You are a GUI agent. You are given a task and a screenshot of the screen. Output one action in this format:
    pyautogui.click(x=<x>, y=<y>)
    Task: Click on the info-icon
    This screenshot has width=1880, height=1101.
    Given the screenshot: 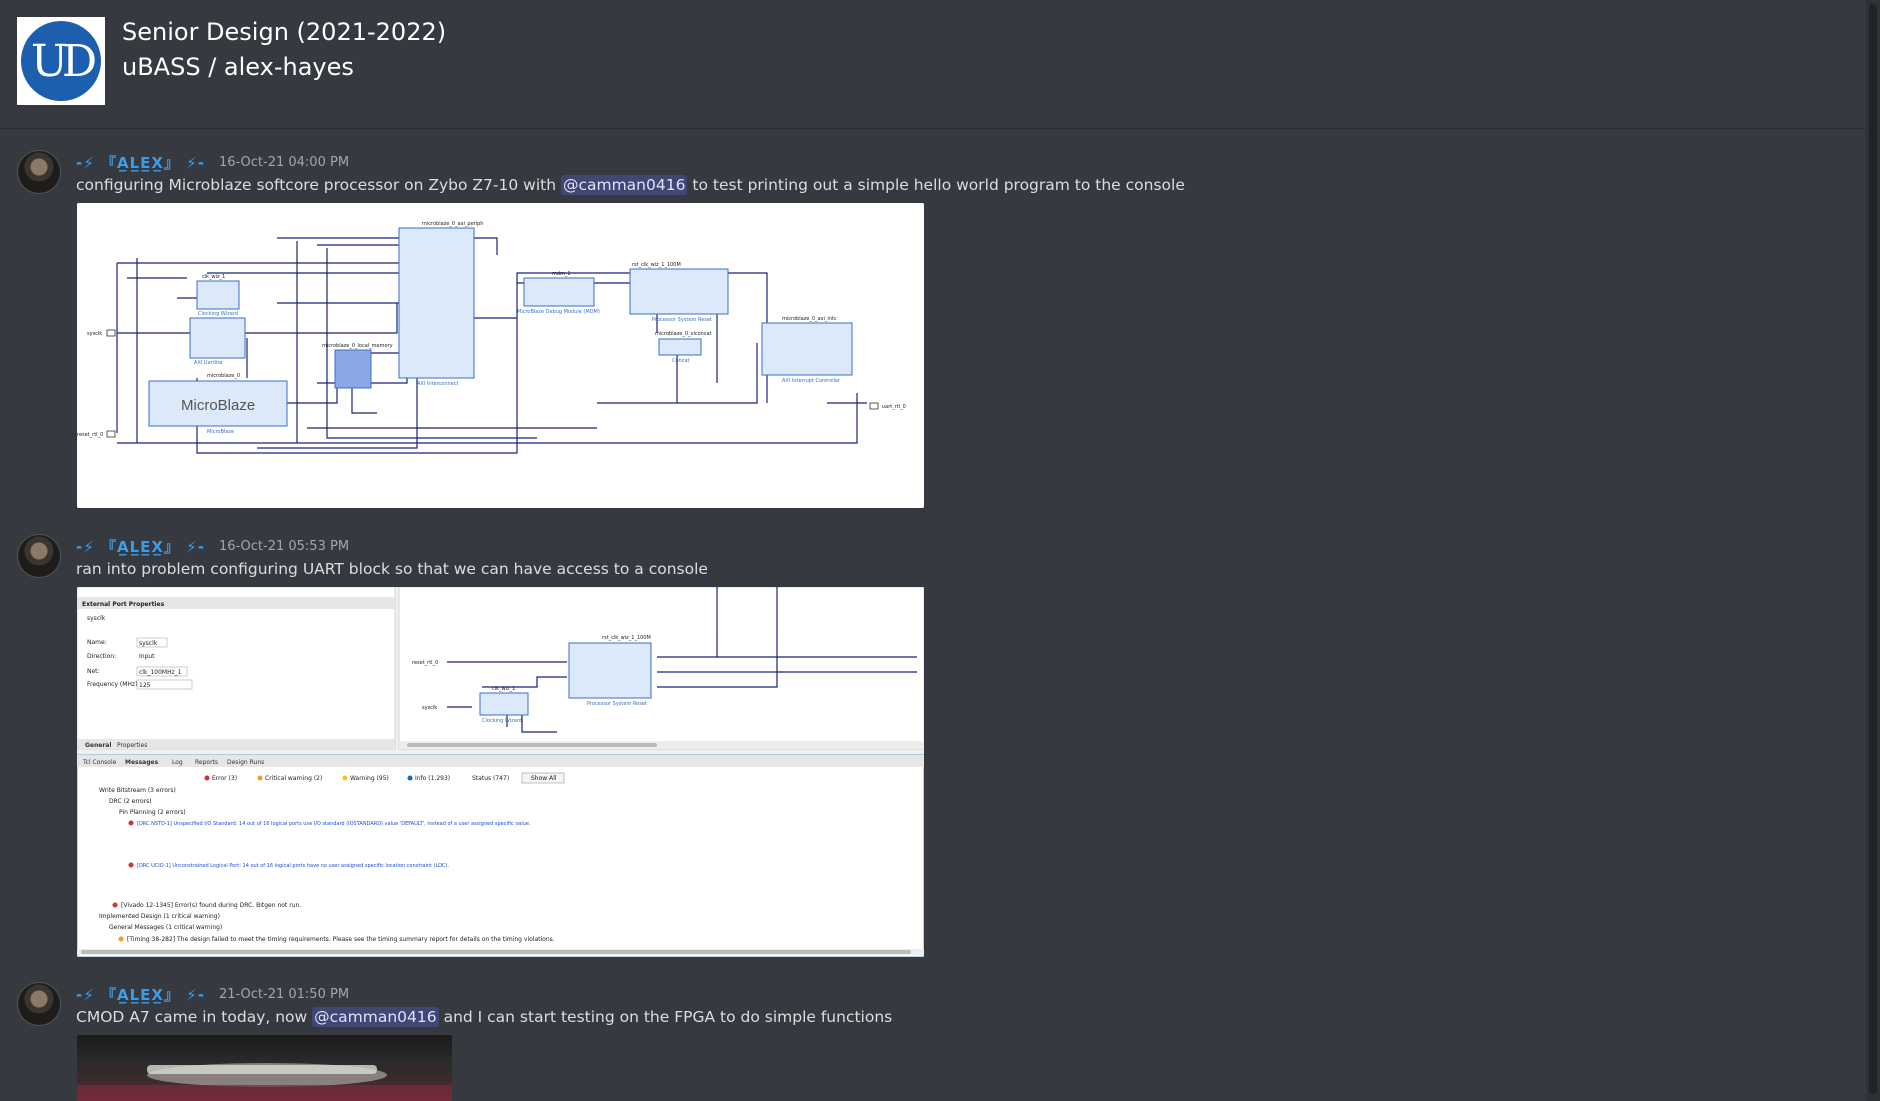 What is the action you would take?
    pyautogui.click(x=410, y=778)
    